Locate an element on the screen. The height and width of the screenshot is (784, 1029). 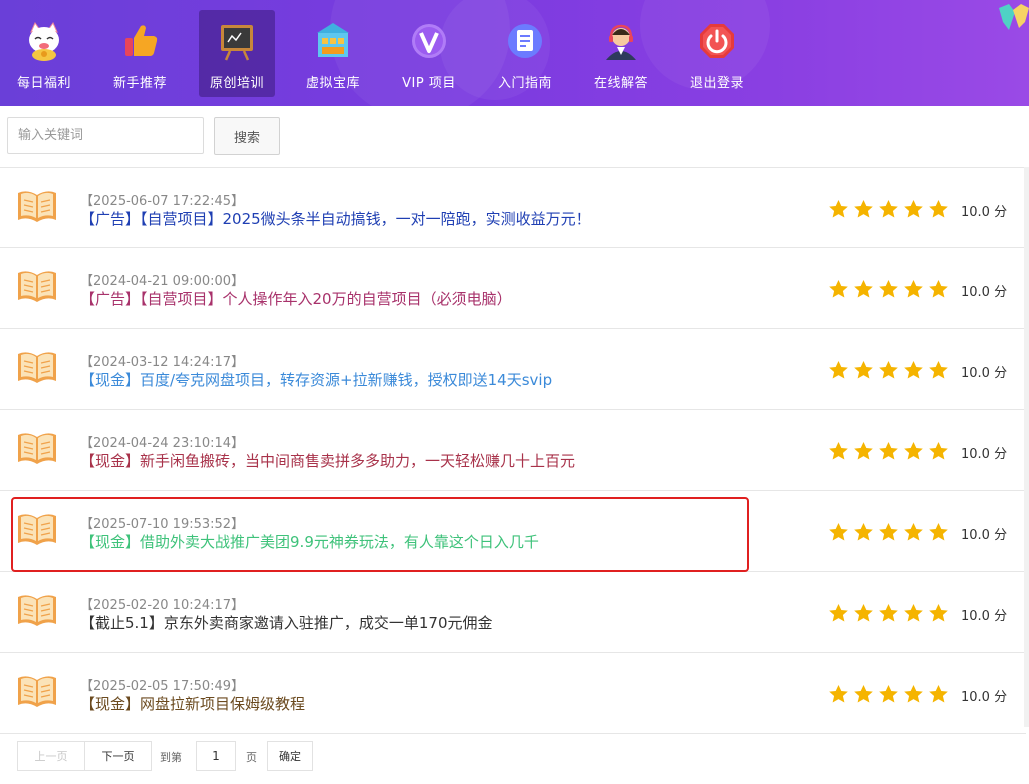
thumbs-up-icon is located at coordinates (141, 40).